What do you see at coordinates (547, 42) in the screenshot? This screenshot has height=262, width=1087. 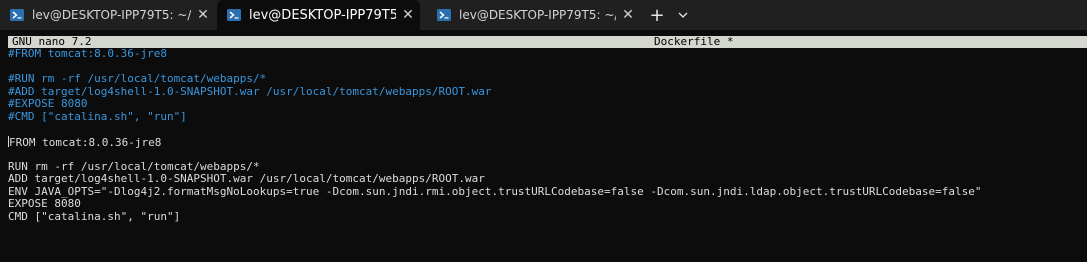 I see `nano-title-bar: GNU nano 7.2 Dockerfile *` at bounding box center [547, 42].